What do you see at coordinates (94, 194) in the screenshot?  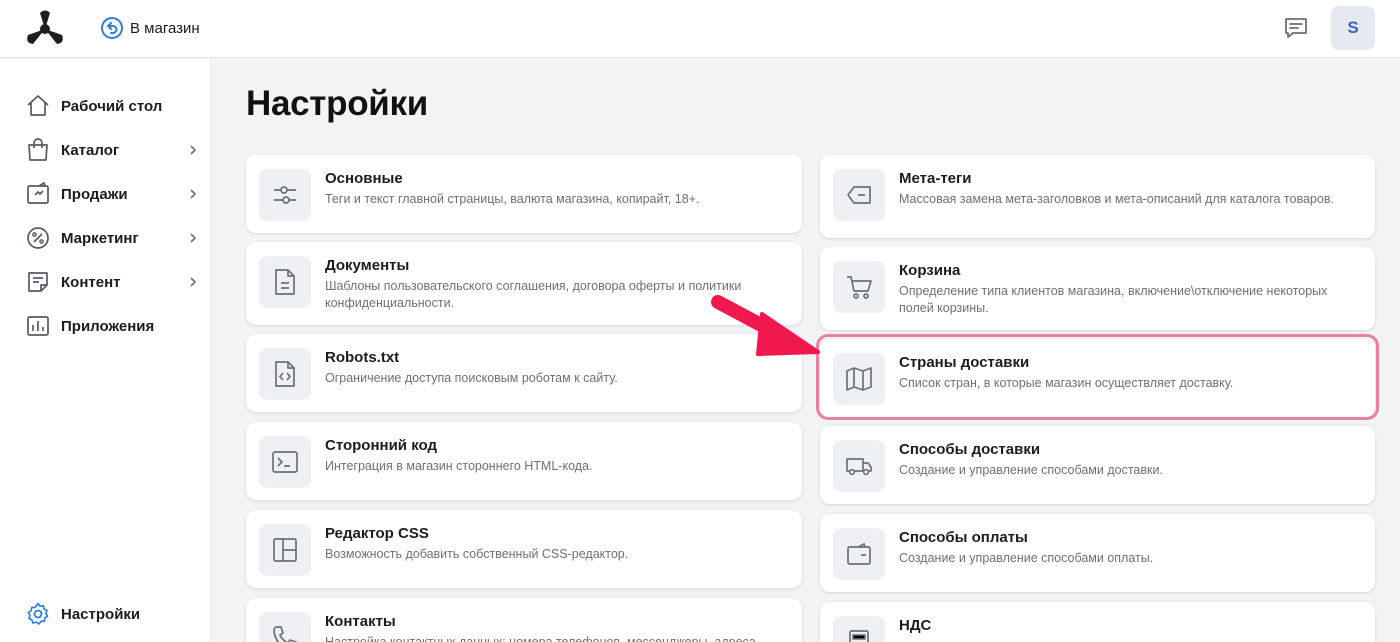 I see `sidebar-item-label: Продажи` at bounding box center [94, 194].